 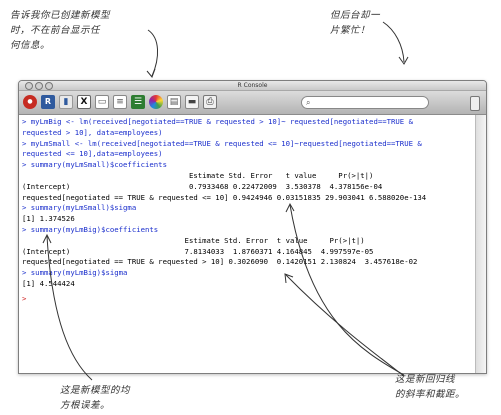 I want to click on annotation-line: 这是新模型的均, so click(x=95, y=390).